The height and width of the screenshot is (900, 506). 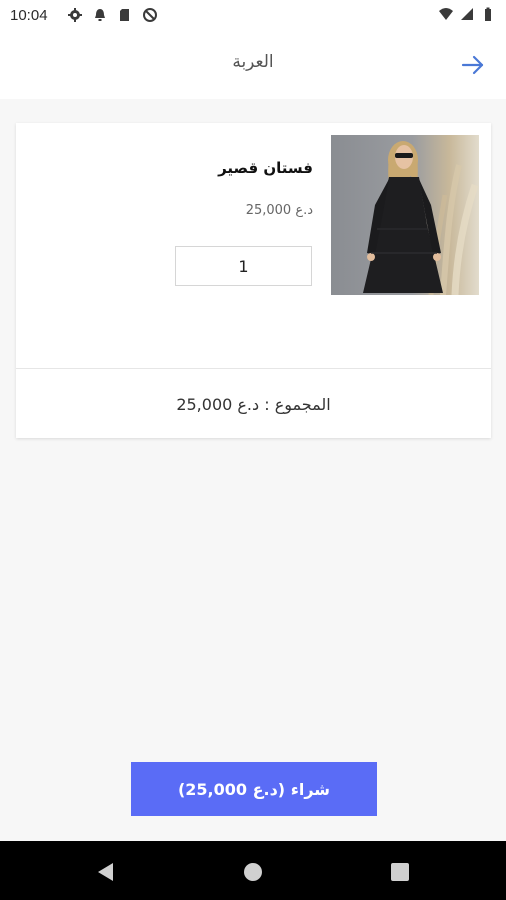 I want to click on battery-icon, so click(x=488, y=14).